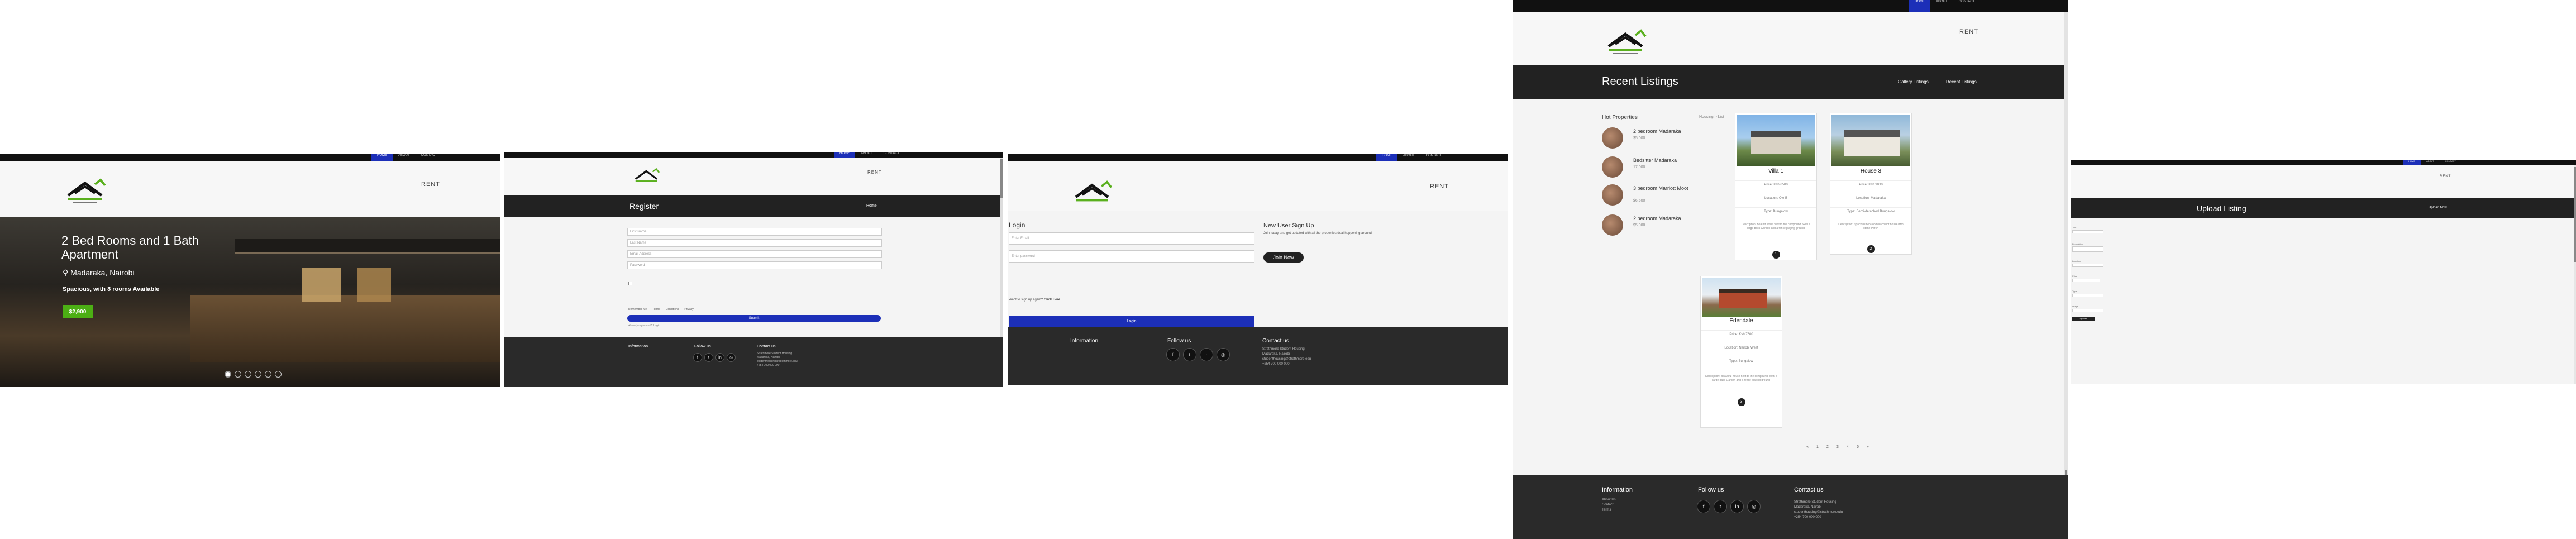  What do you see at coordinates (630, 284) in the screenshot?
I see `remember-checkbox` at bounding box center [630, 284].